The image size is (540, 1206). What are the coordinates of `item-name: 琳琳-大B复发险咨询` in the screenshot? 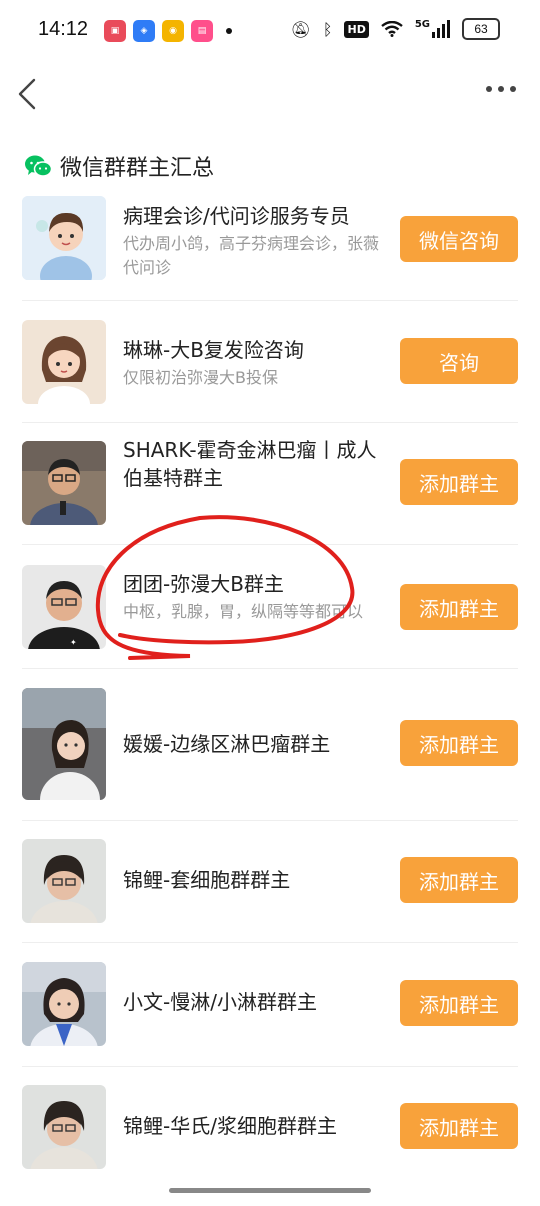 It's located at (213, 350).